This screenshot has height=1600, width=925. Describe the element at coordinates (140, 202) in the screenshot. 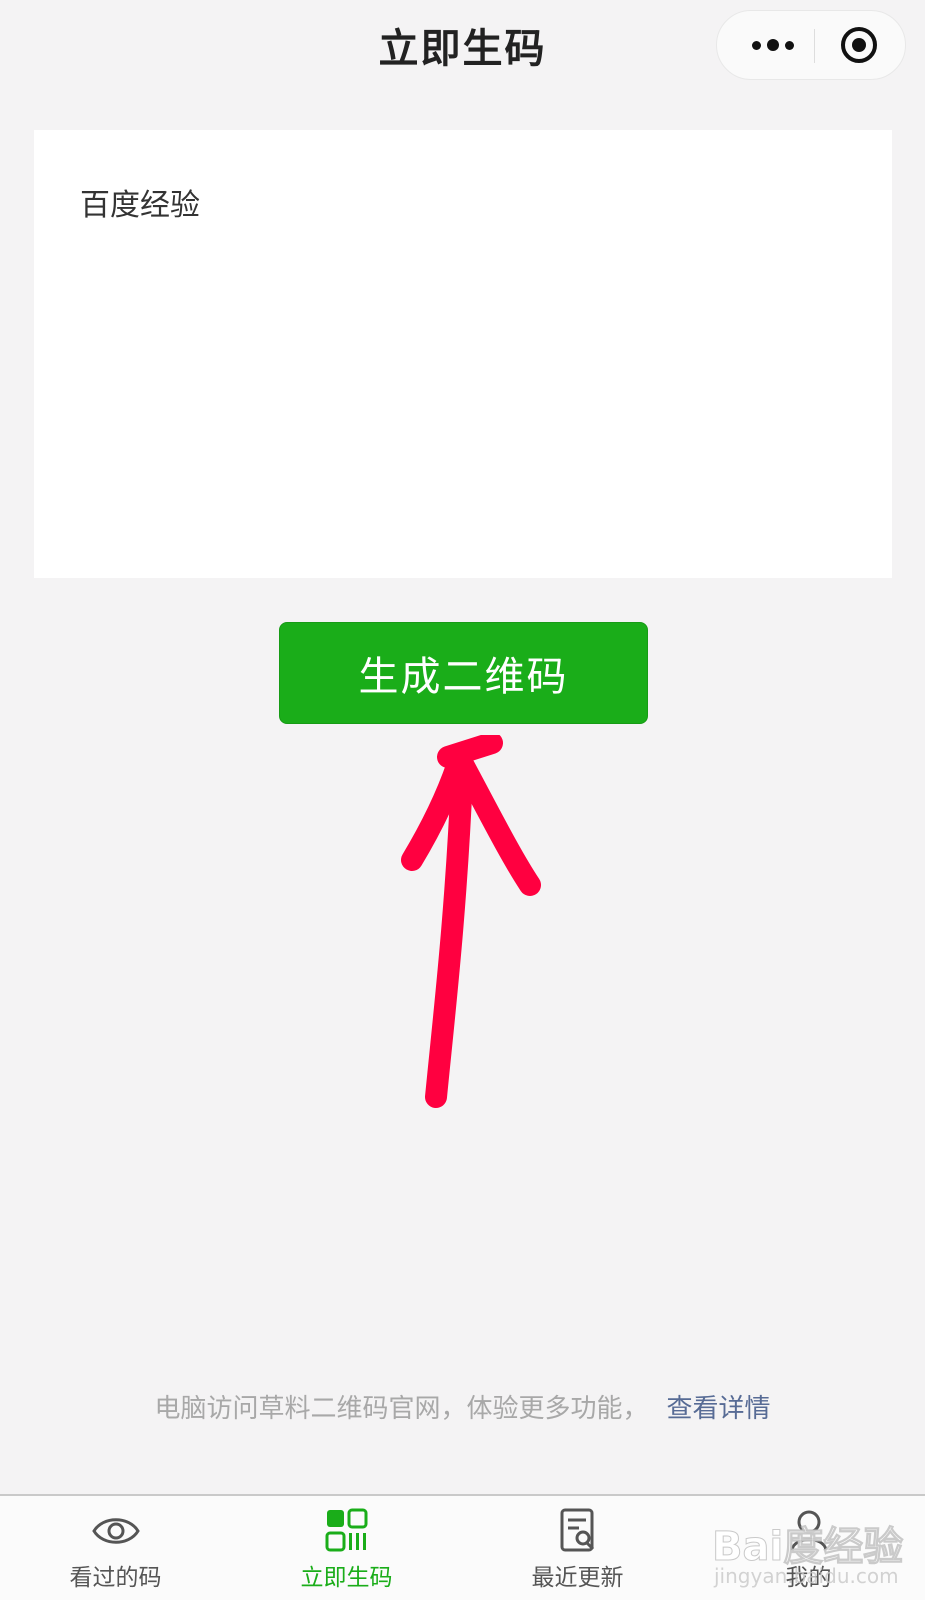

I see `content-input-value: 百度经验` at that location.